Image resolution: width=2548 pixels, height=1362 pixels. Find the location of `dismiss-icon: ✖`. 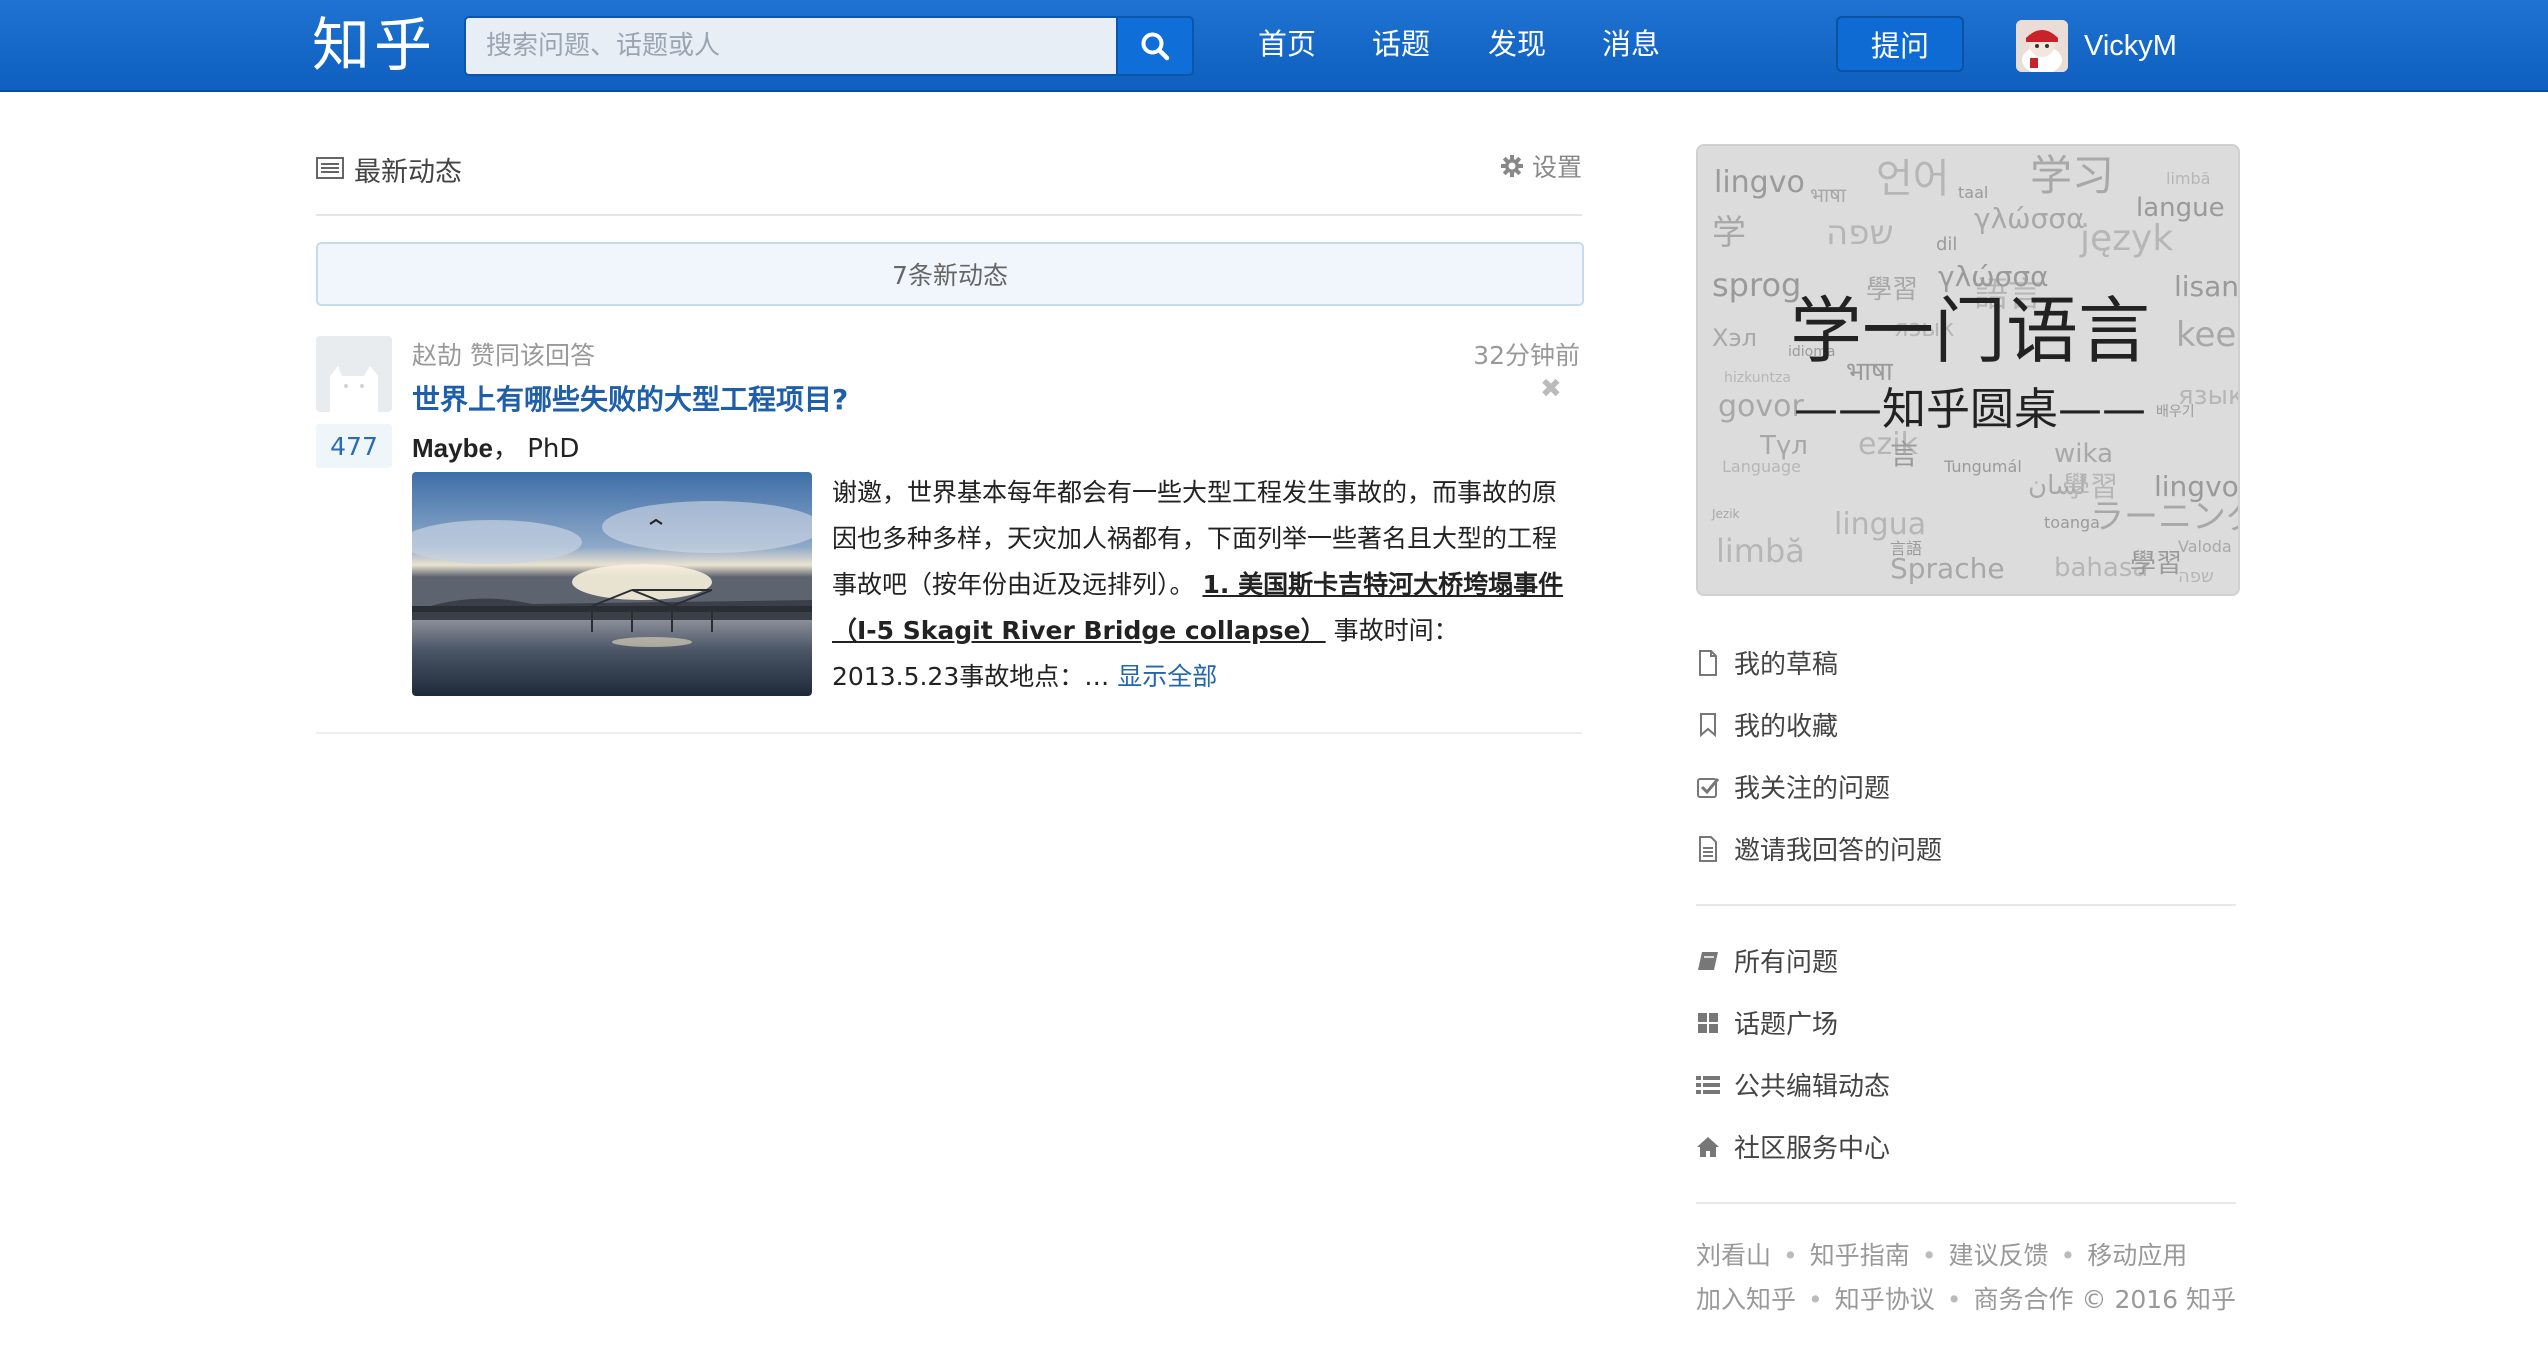

dismiss-icon: ✖ is located at coordinates (1551, 389).